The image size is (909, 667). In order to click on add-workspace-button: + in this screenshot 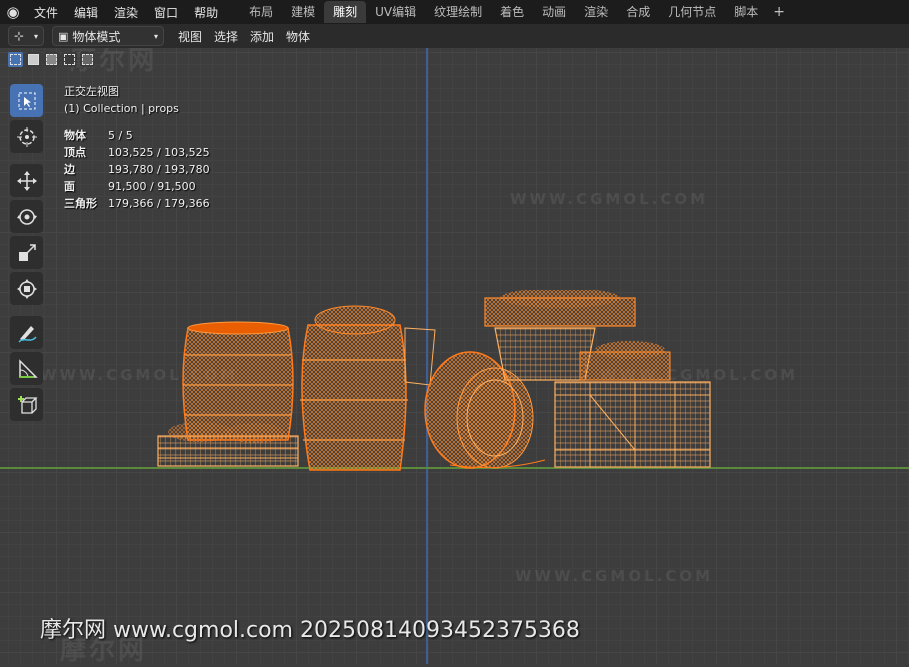, I will do `click(779, 12)`.